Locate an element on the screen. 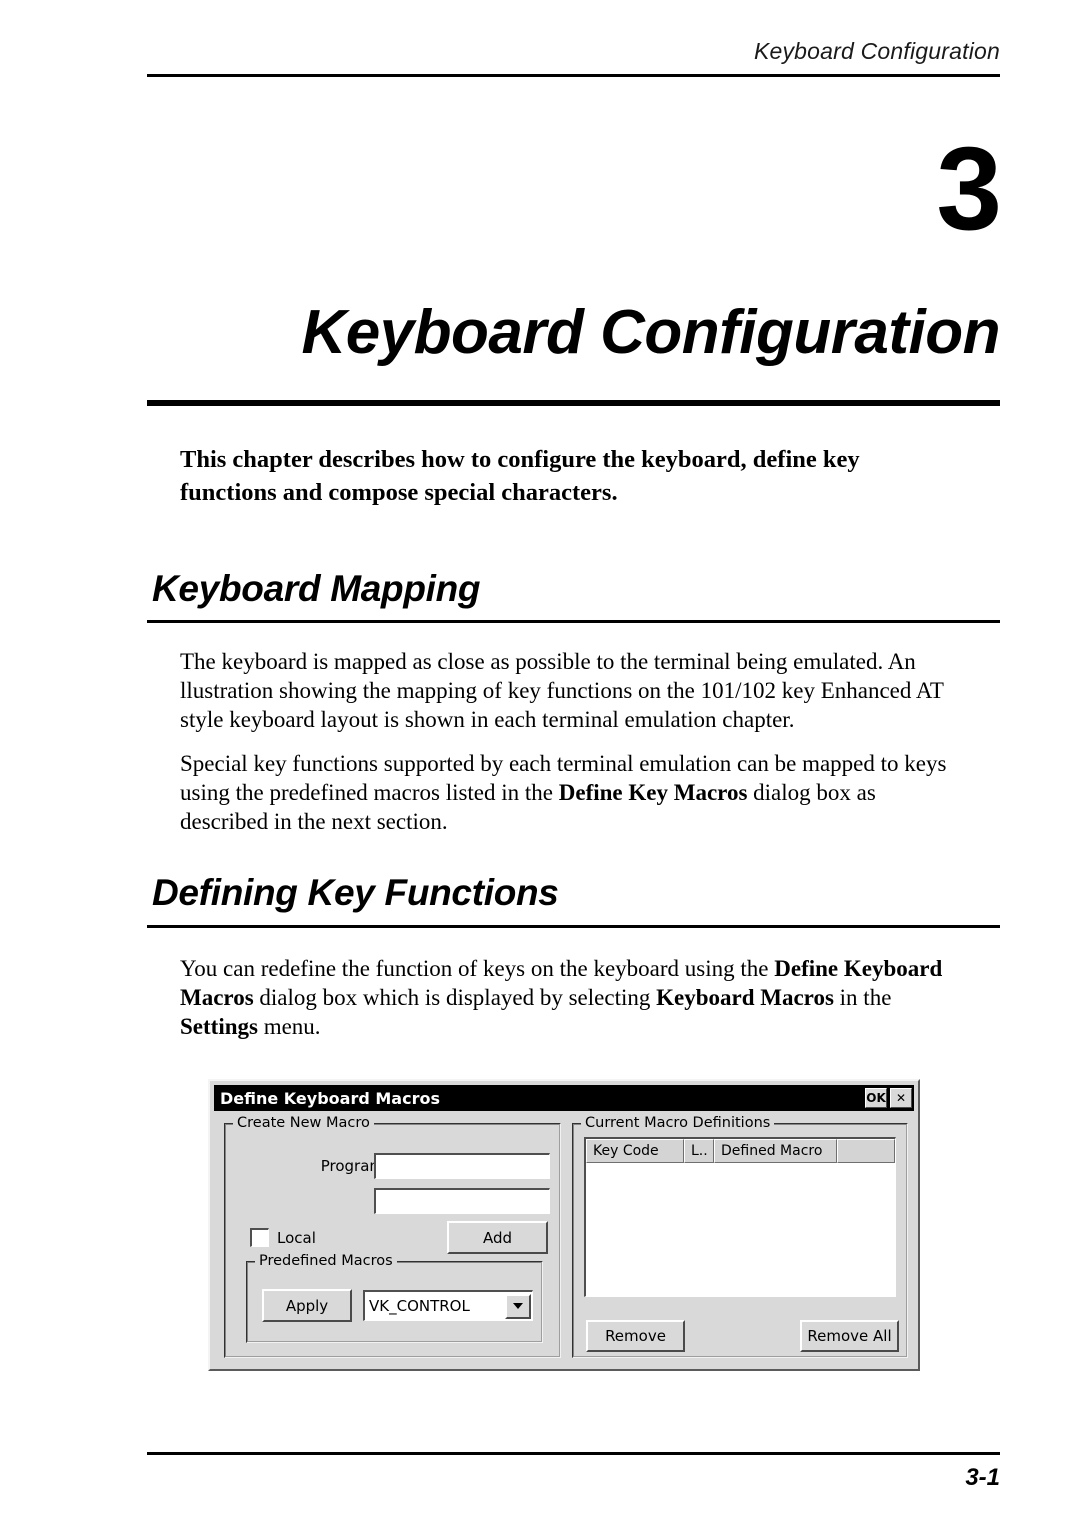 The height and width of the screenshot is (1529, 1080). column-header-key-code: Key Code is located at coordinates (635, 1151).